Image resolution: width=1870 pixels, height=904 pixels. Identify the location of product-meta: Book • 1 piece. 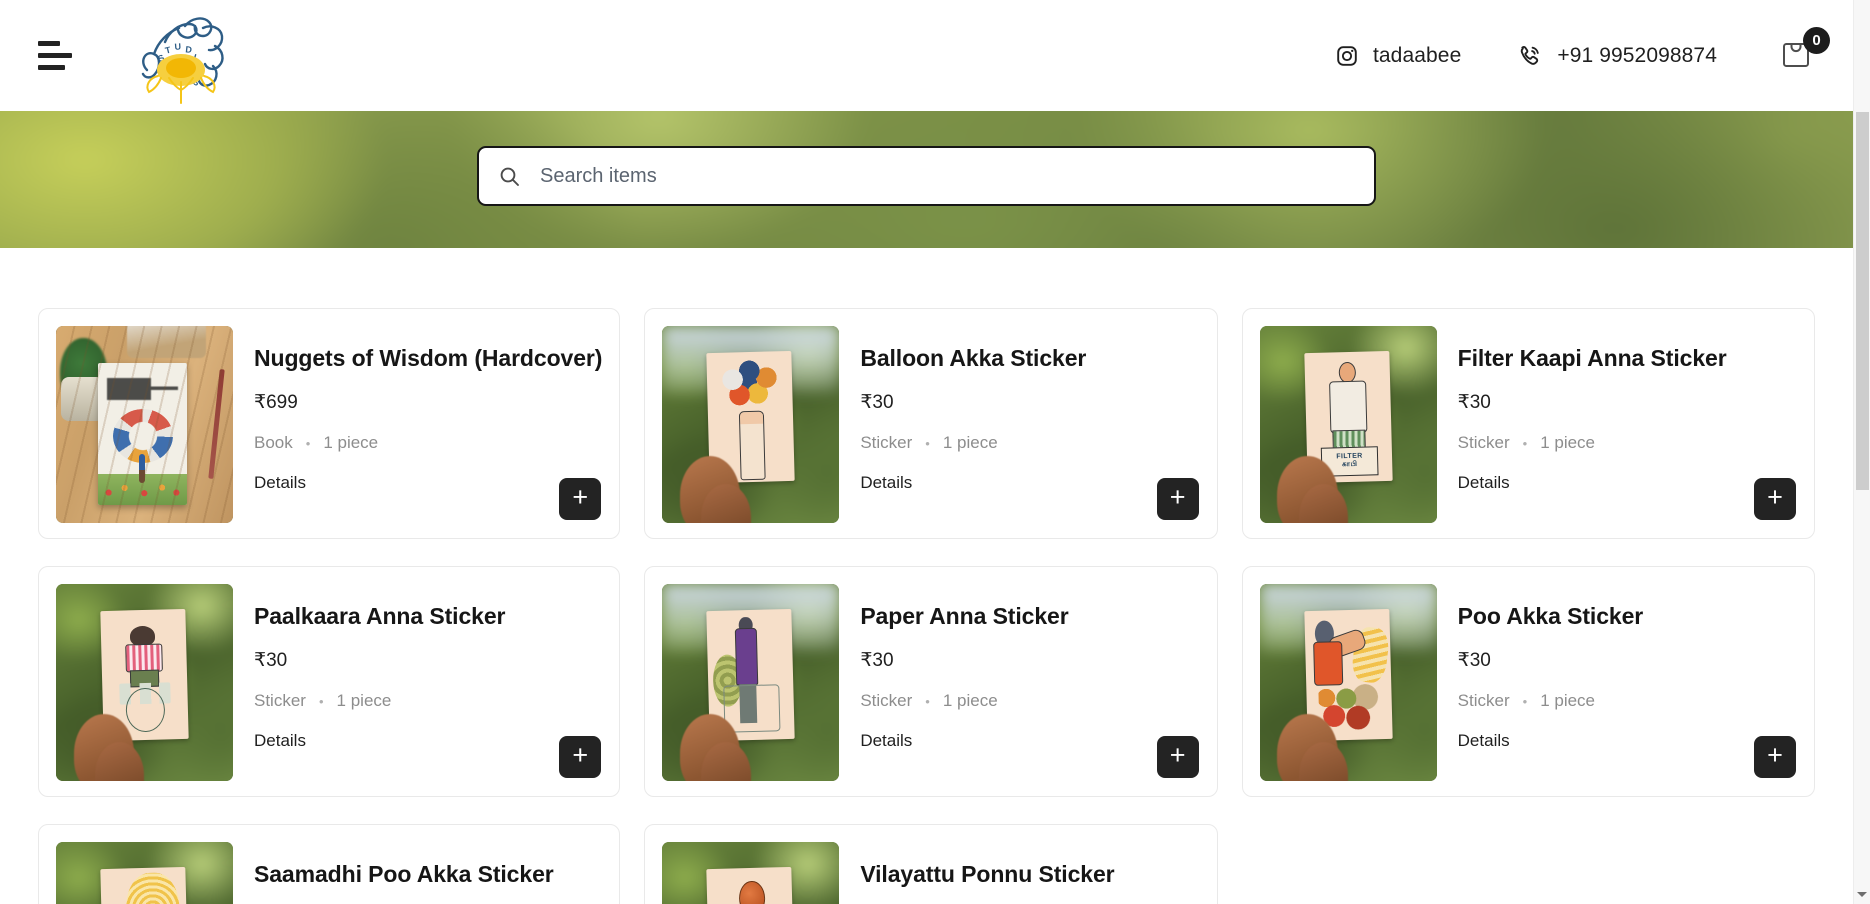
(428, 443).